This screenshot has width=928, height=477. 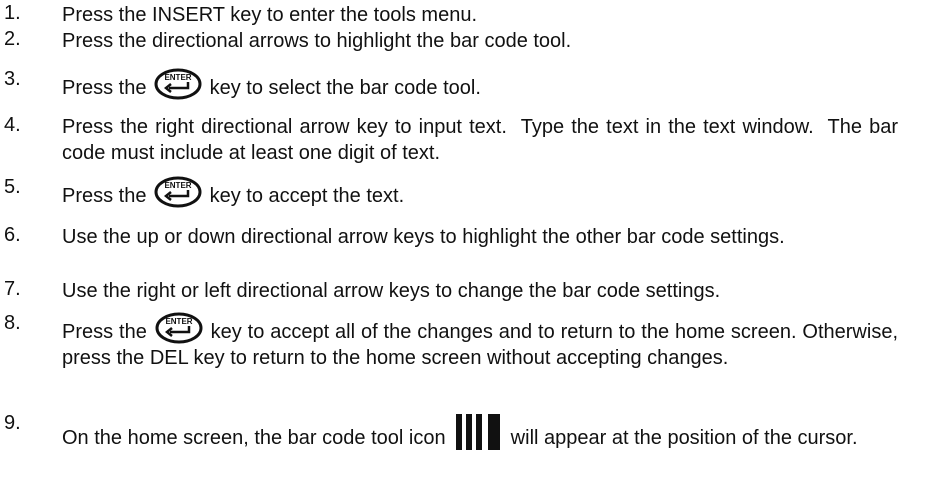 I want to click on step-number: 6., so click(x=12, y=235).